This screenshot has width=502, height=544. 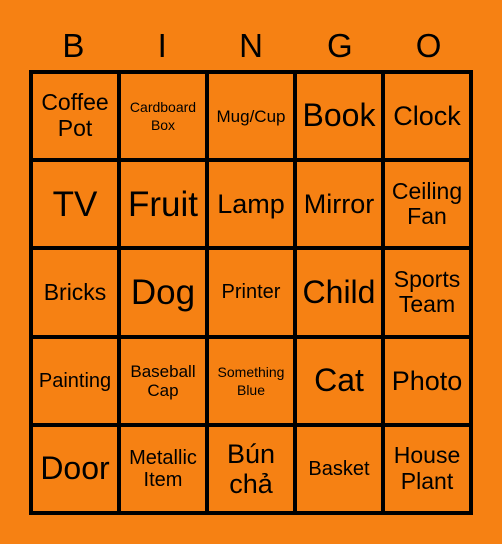 I want to click on header-letter-n: N, so click(x=251, y=45).